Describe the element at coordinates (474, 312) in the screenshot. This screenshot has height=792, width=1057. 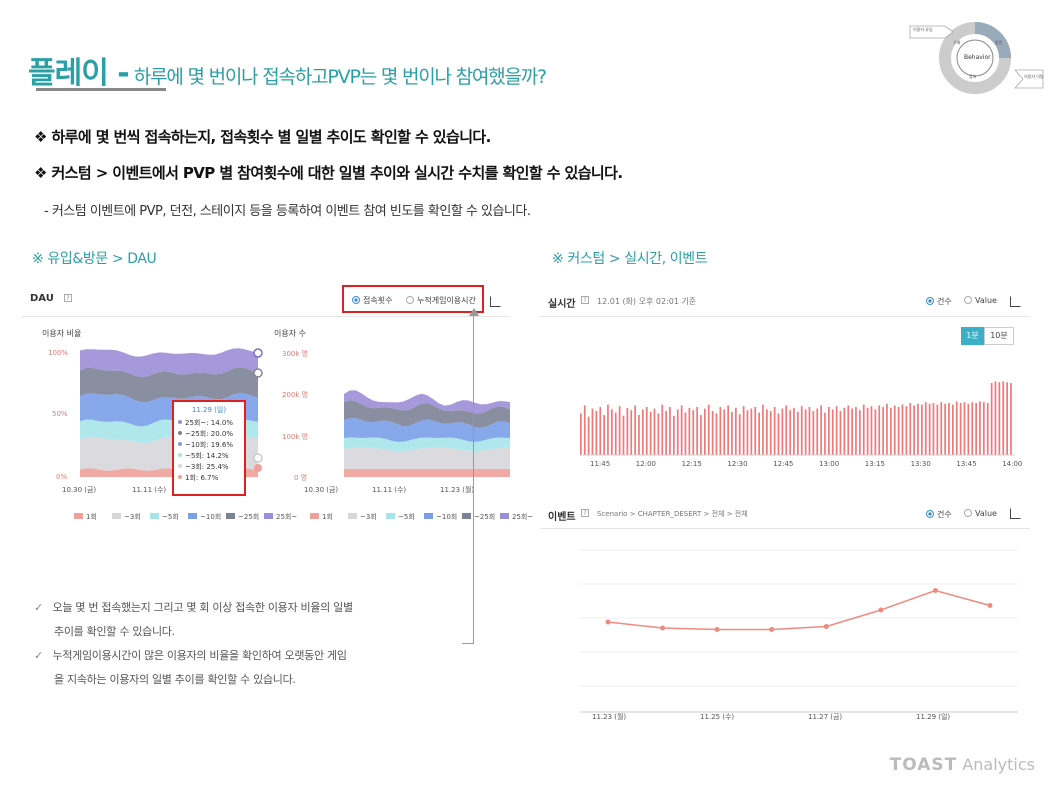
I see `arrow-up-icon` at that location.